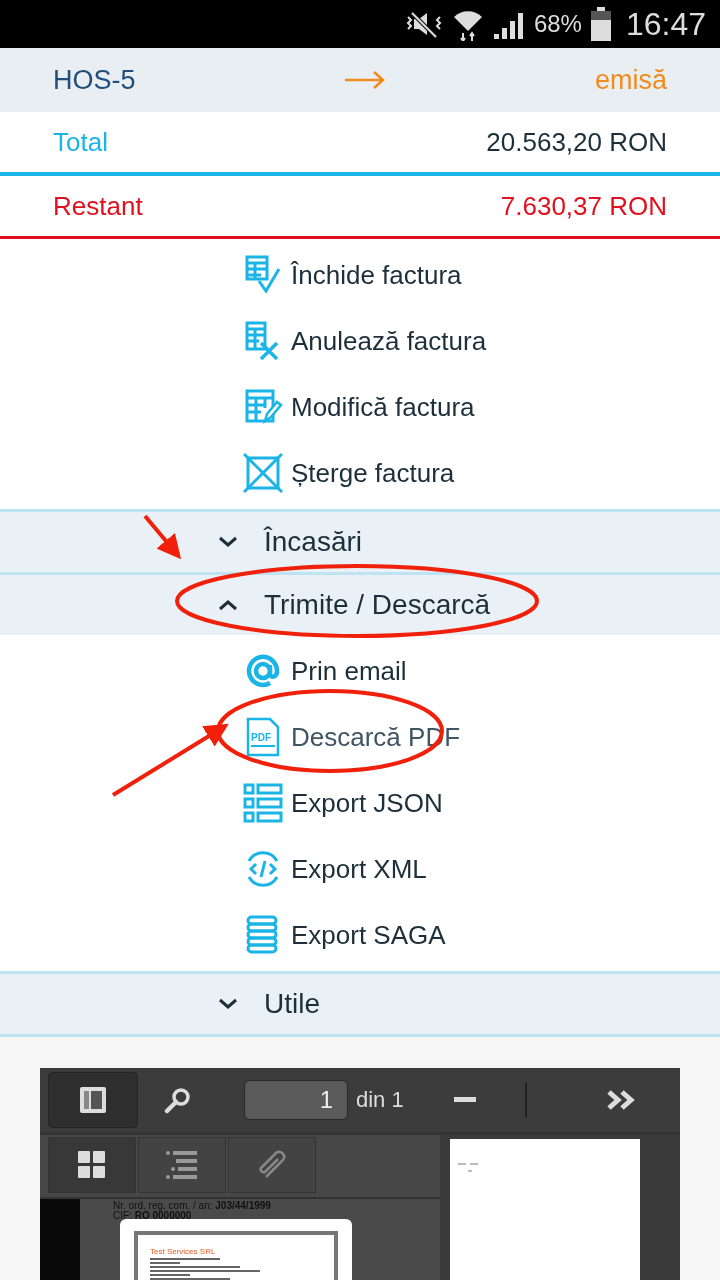  What do you see at coordinates (620, 1100) in the screenshot?
I see `double-chevron-icon` at bounding box center [620, 1100].